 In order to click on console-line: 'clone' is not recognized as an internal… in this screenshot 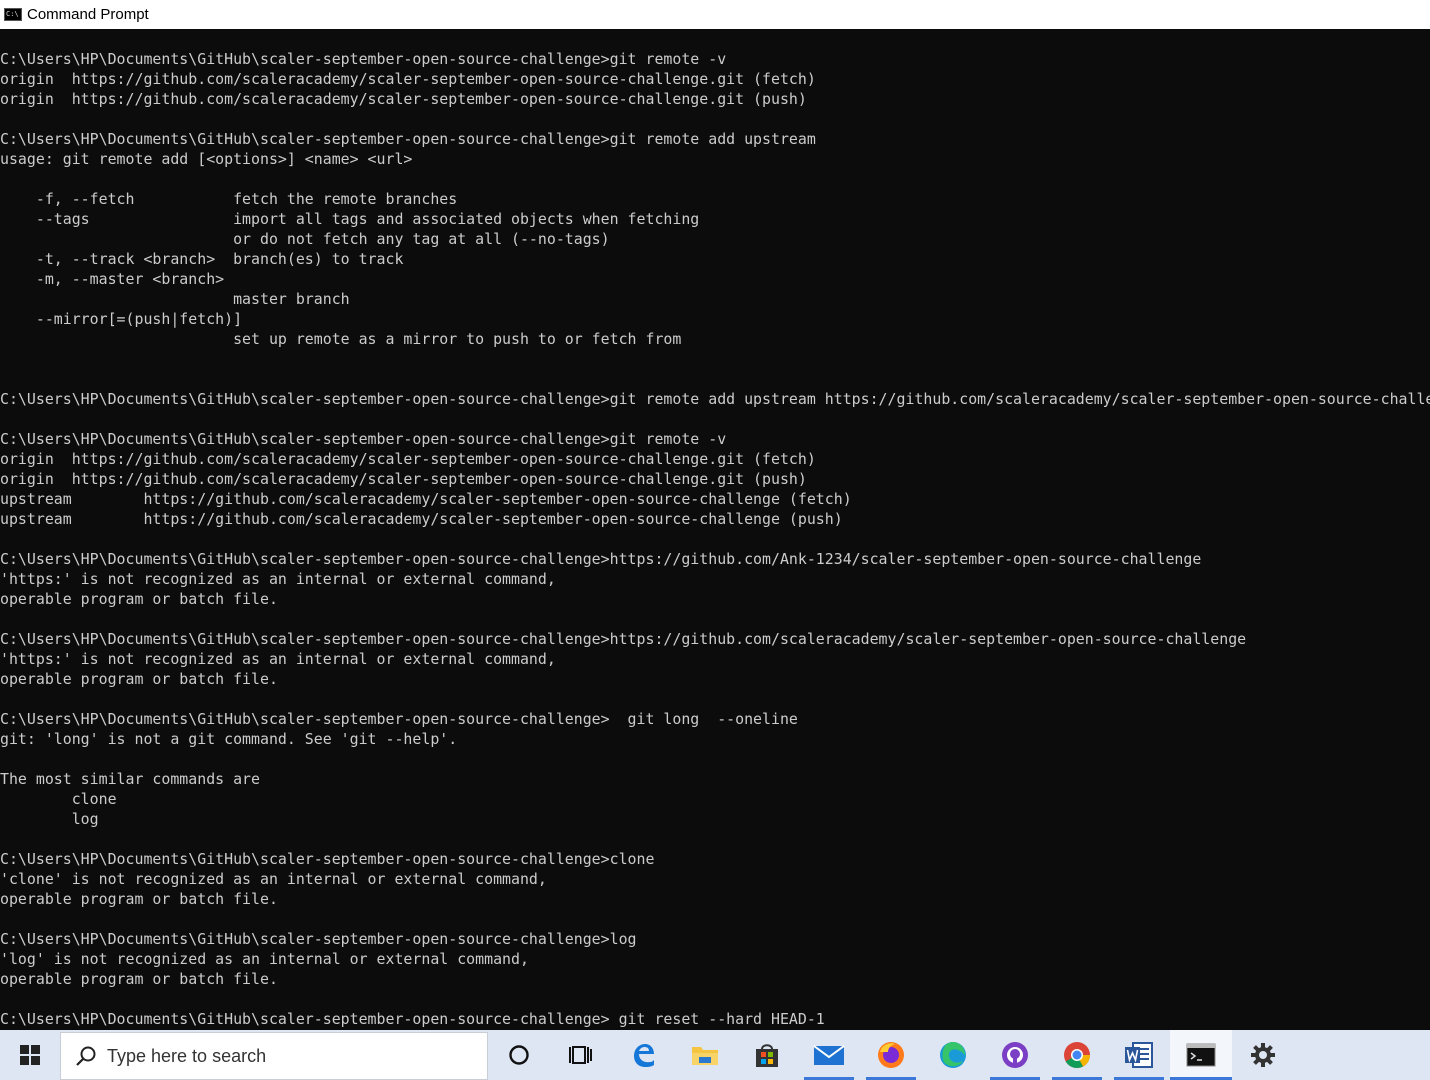, I will do `click(273, 879)`.